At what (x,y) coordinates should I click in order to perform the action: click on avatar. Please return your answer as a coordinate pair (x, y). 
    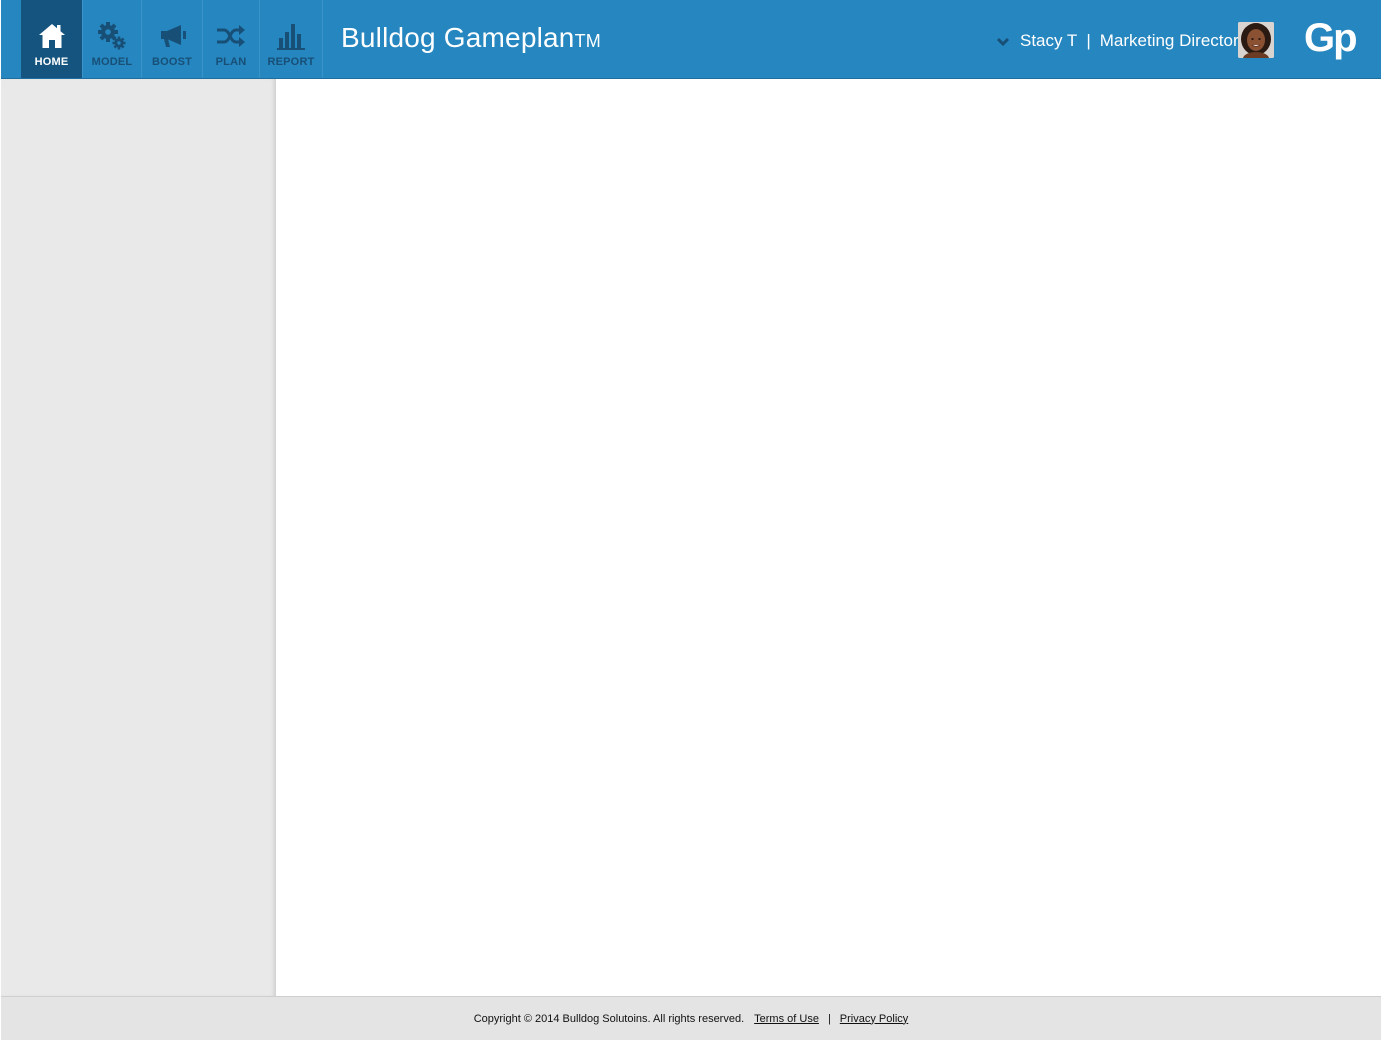
    Looking at the image, I should click on (1256, 40).